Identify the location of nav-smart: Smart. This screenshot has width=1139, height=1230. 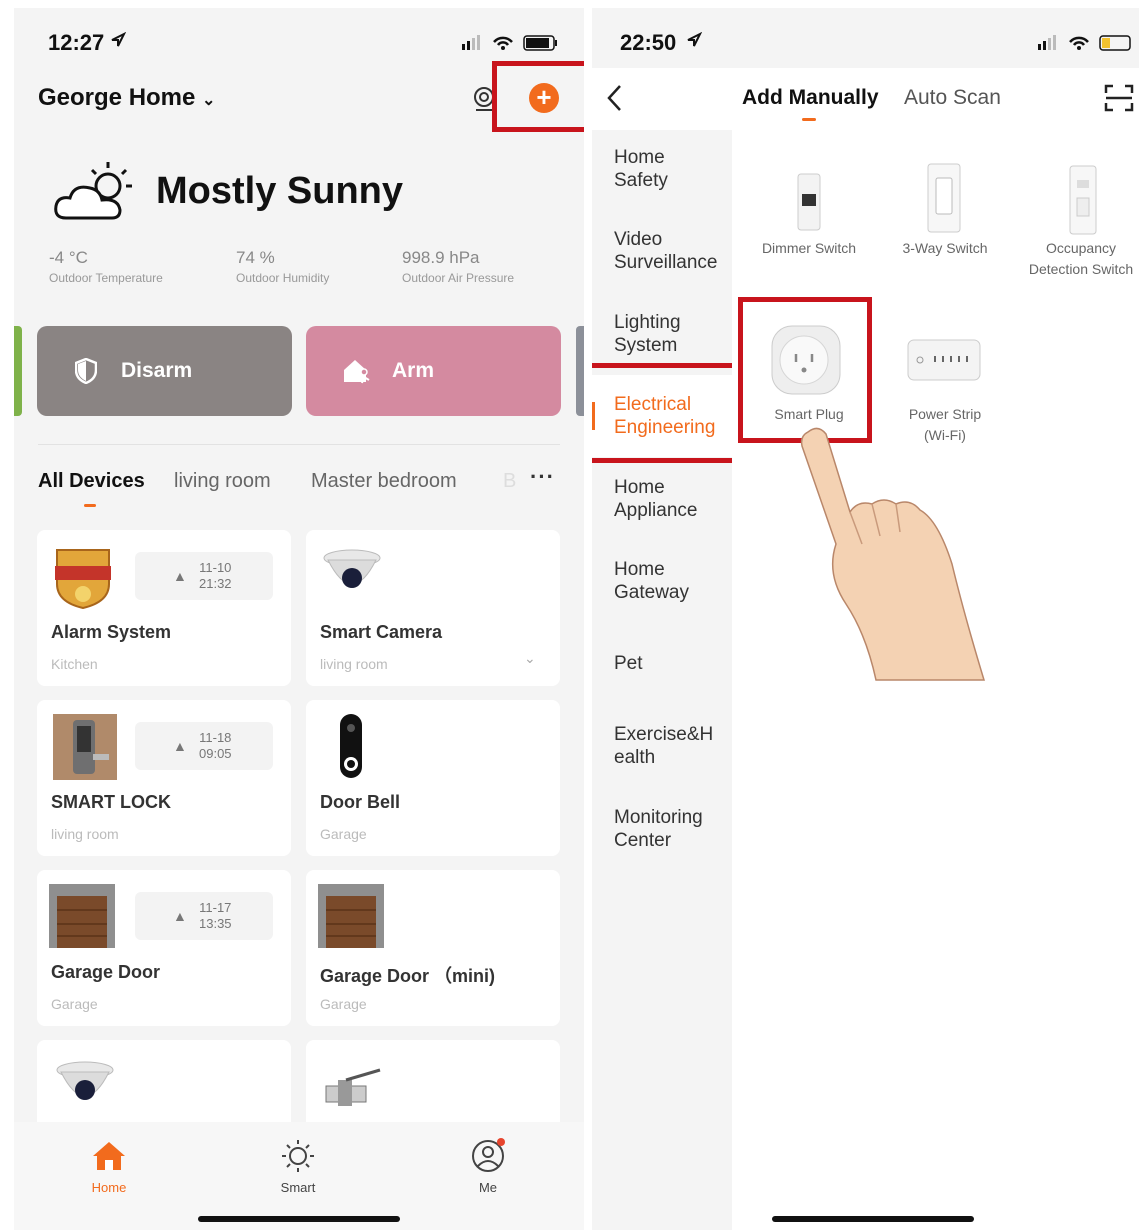
(298, 1163).